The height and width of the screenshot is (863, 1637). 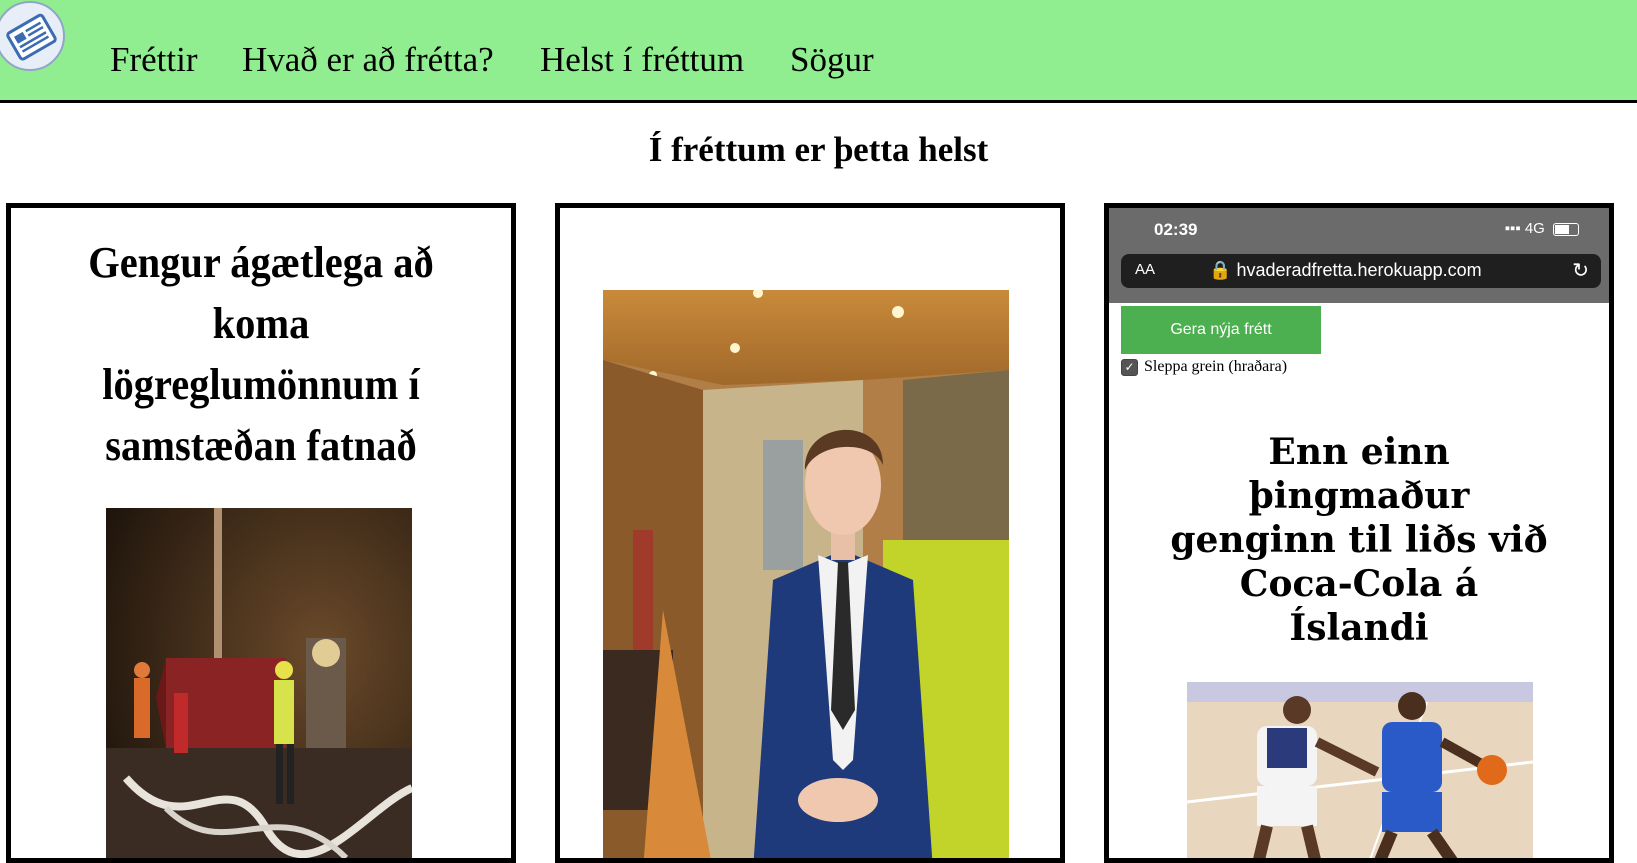 I want to click on skip-article-row: ✓ Sleppa grein (hraðara), so click(x=1204, y=367).